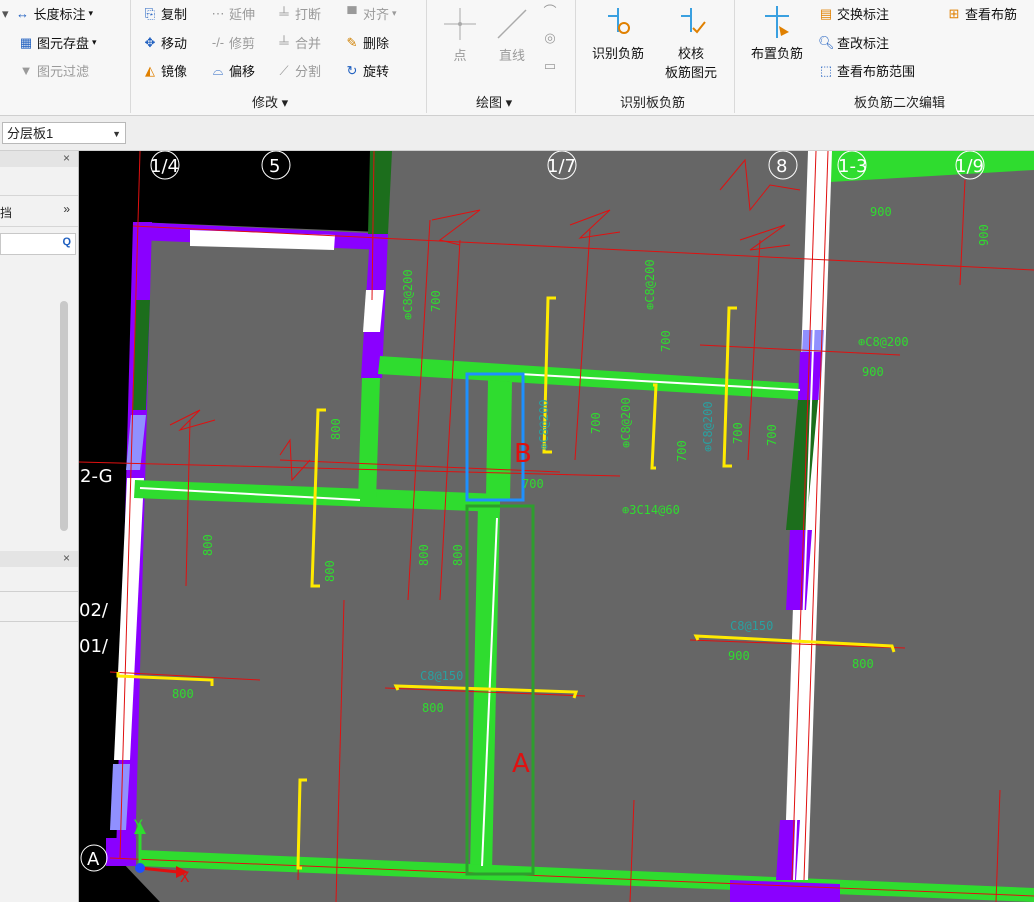 The image size is (1034, 905). I want to click on panel-scrollbar, so click(64, 416).